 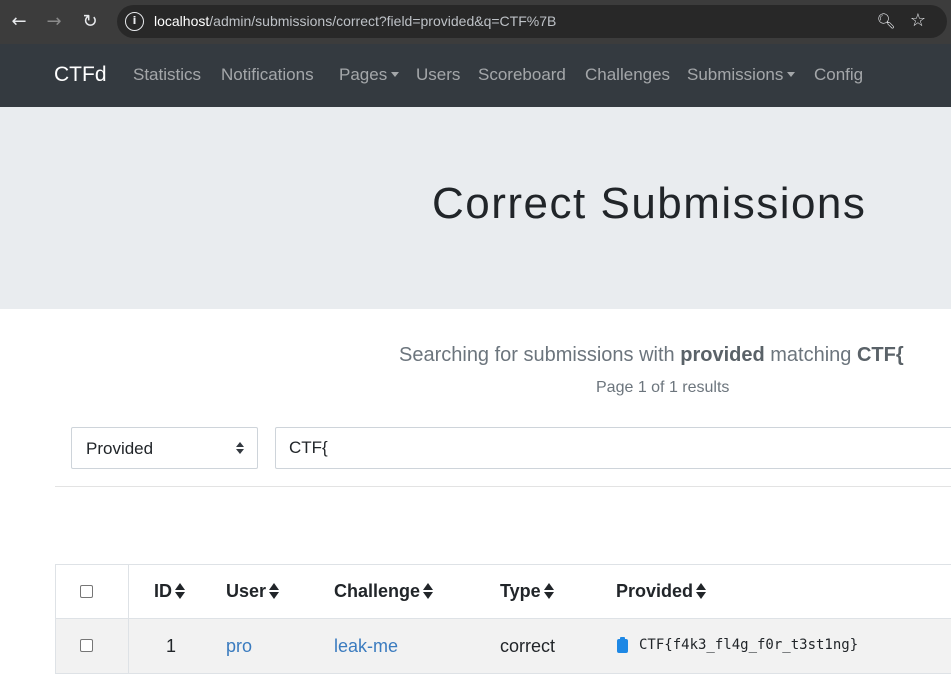 What do you see at coordinates (838, 75) in the screenshot?
I see `nav-config: Config` at bounding box center [838, 75].